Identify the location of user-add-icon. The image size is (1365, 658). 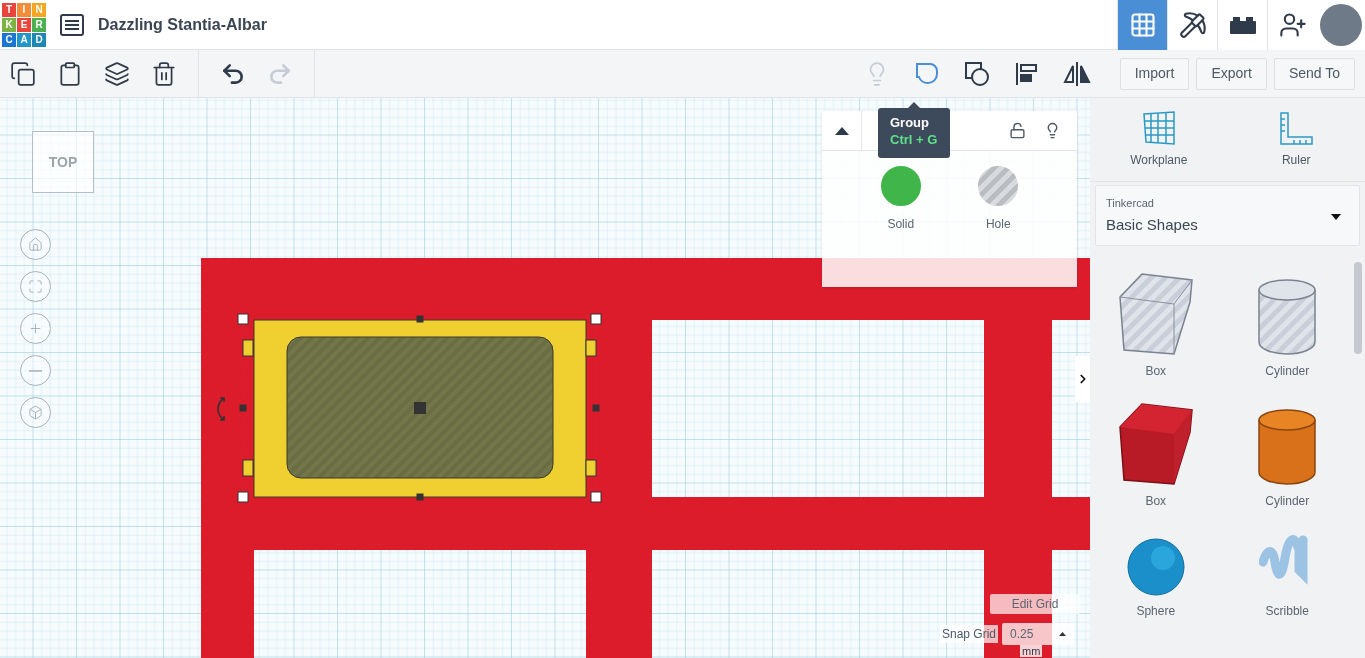
(1292, 24).